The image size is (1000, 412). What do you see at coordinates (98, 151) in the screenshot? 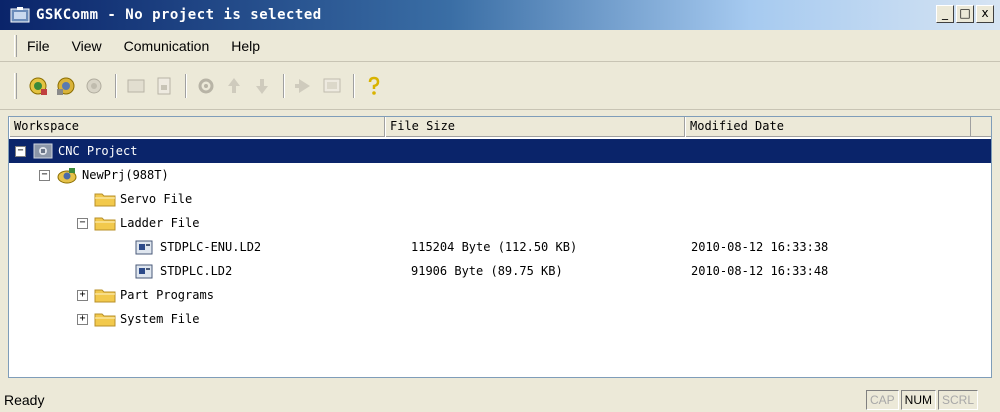
I see `tree-node-label: CNC Project` at bounding box center [98, 151].